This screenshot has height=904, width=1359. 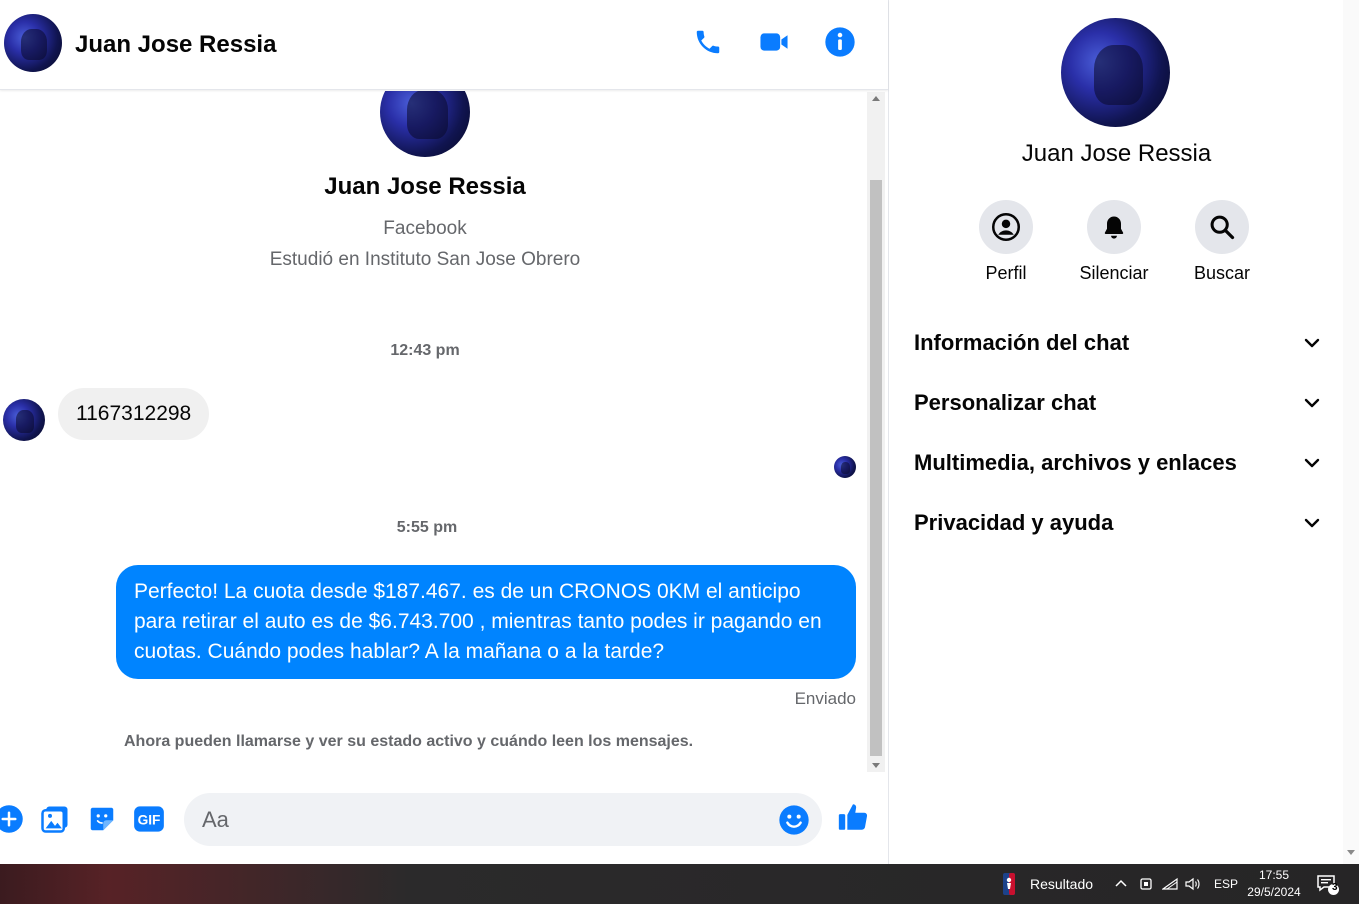 I want to click on message-list-scrollbar, so click(x=876, y=432).